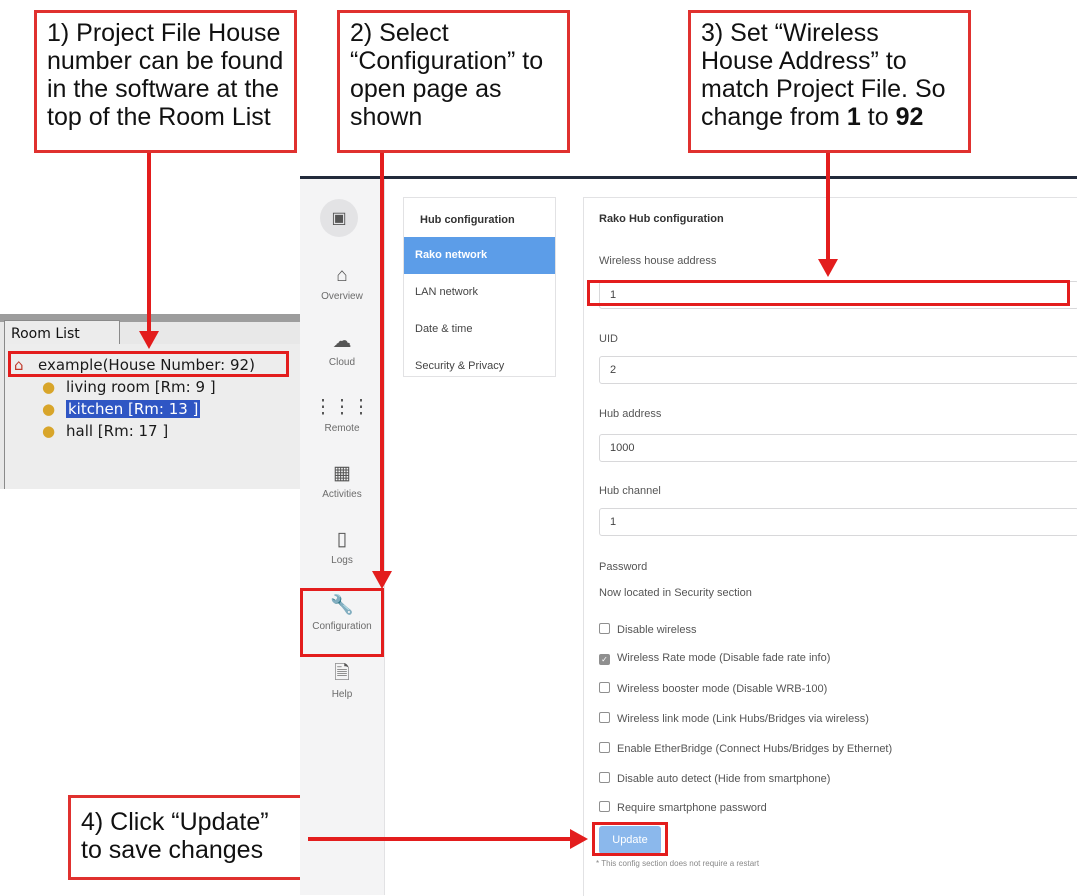 The image size is (1077, 896). I want to click on hub-address-input: 1000, so click(838, 448).